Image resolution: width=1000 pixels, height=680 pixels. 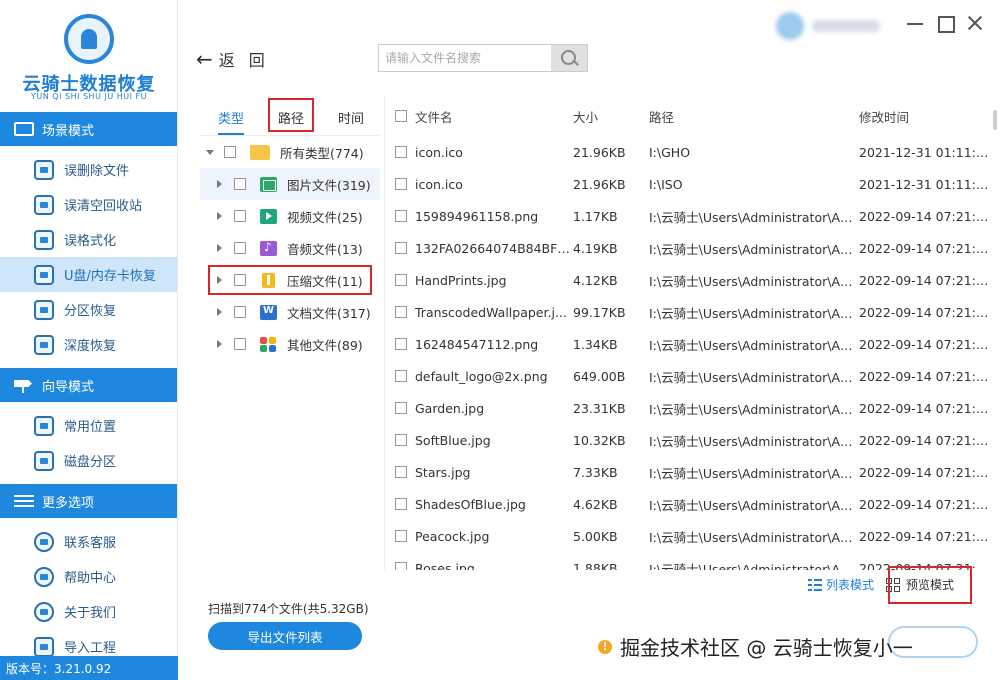 I want to click on file-size-cell: 5.00KB, so click(x=595, y=536).